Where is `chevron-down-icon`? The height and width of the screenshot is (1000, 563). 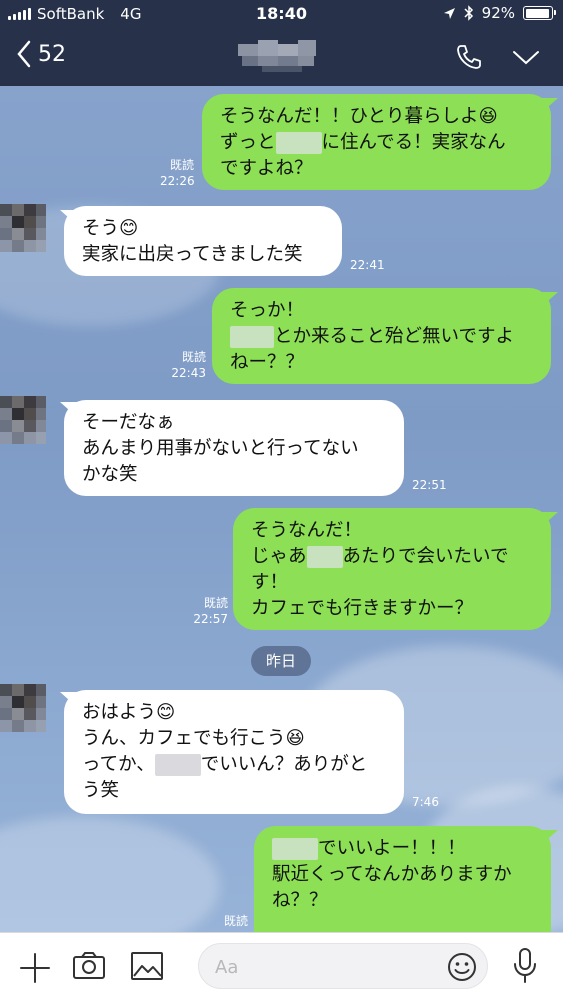 chevron-down-icon is located at coordinates (526, 57).